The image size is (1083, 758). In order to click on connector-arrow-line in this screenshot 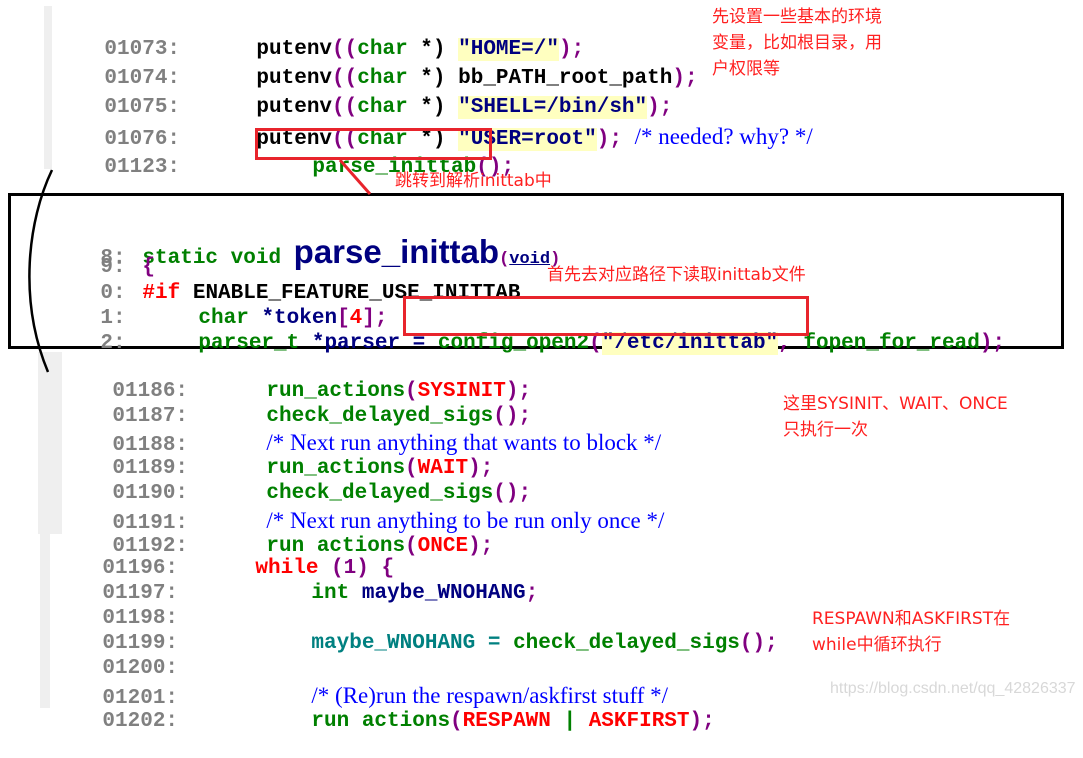, I will do `click(355, 177)`.